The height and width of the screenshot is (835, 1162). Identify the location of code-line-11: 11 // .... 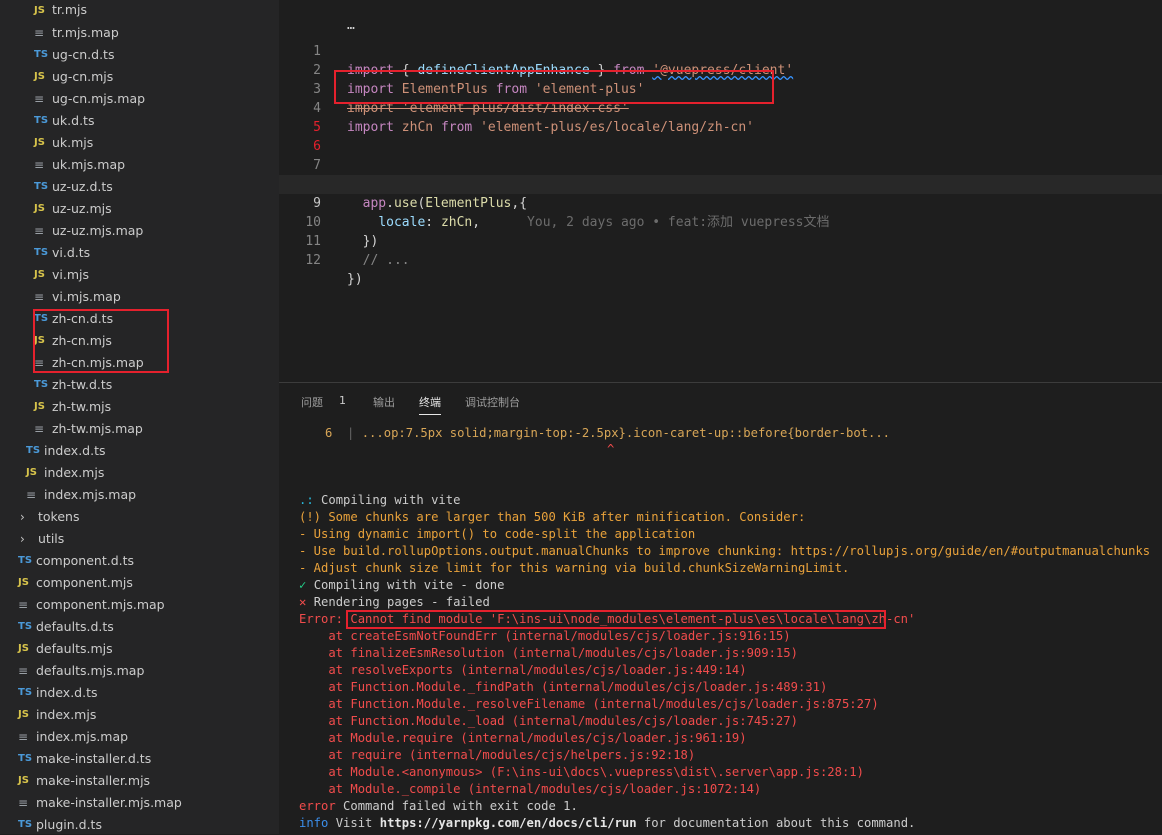
(720, 240).